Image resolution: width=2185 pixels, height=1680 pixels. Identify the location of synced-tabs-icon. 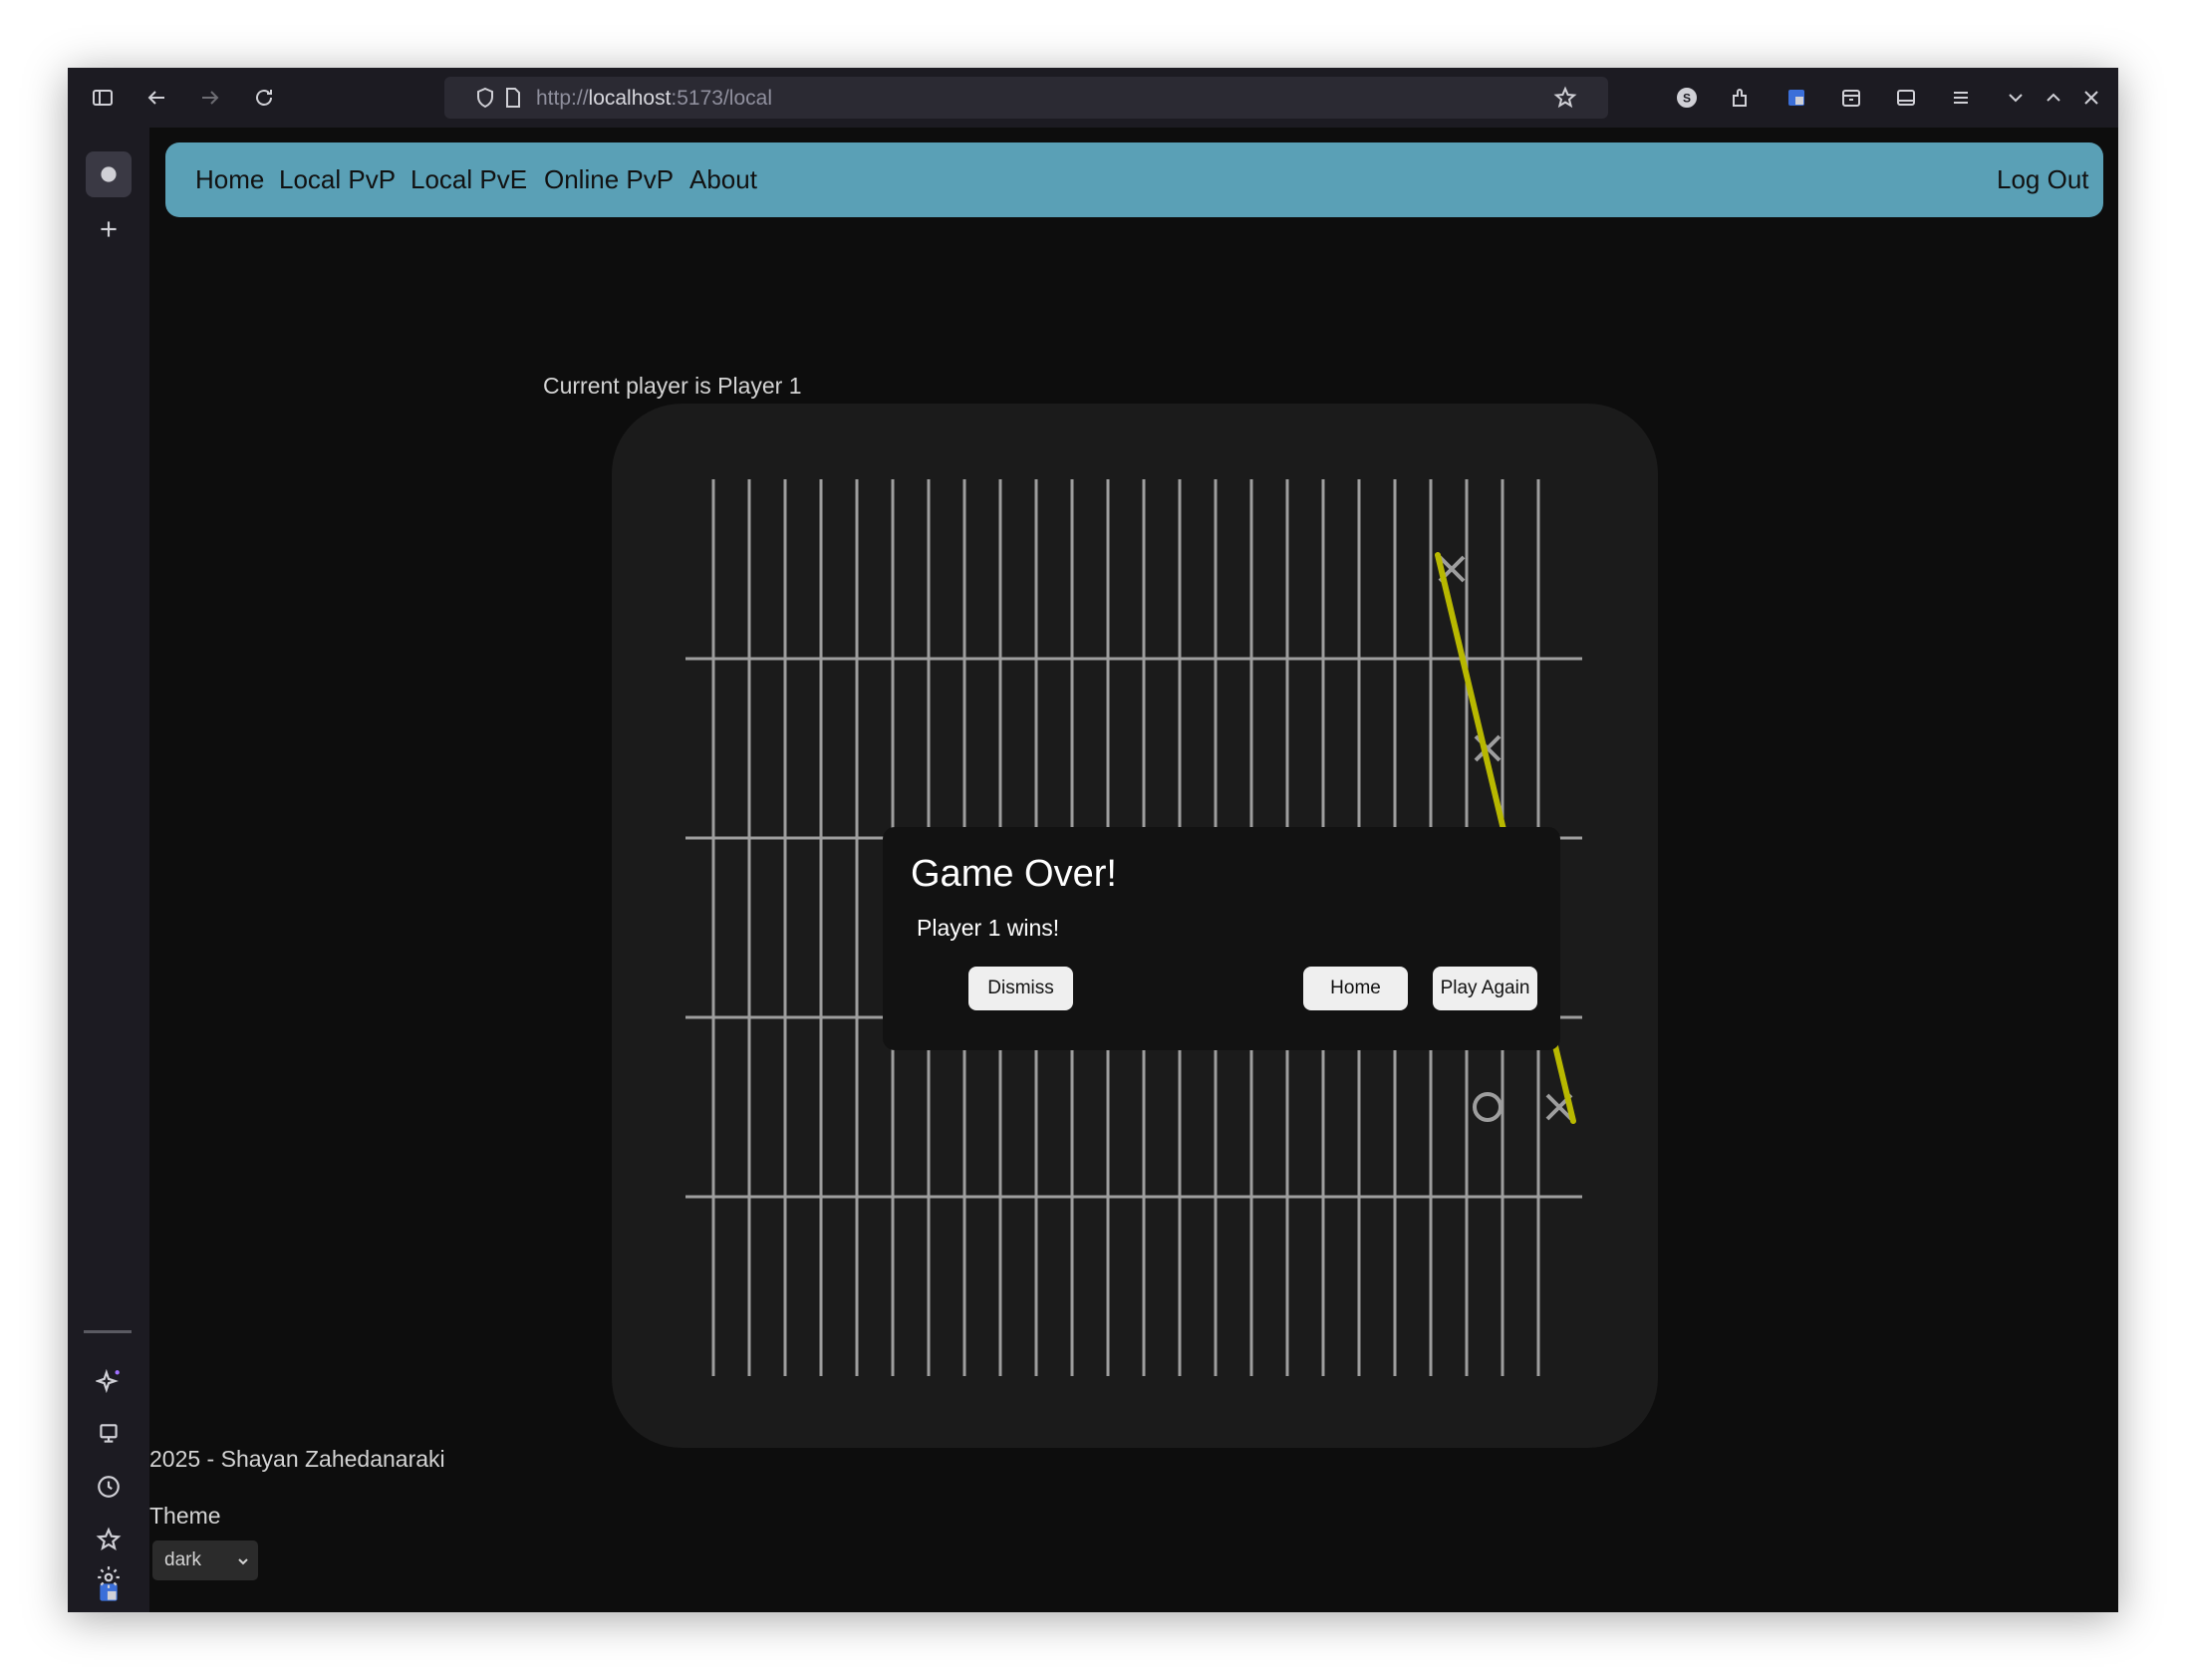
(109, 1434).